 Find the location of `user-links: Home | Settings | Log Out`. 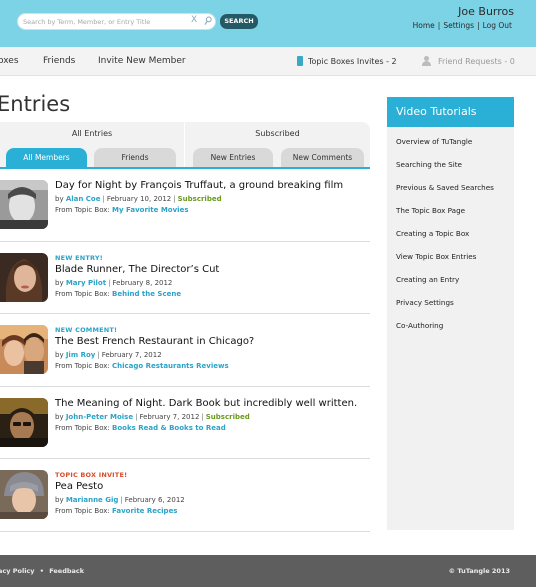

user-links: Home | Settings | Log Out is located at coordinates (462, 25).